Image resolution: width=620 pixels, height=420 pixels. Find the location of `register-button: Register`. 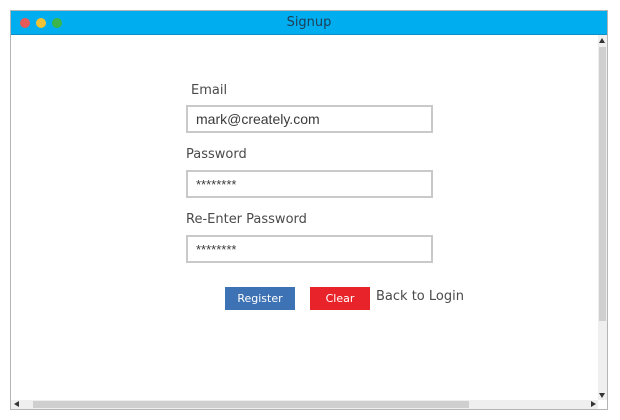

register-button: Register is located at coordinates (260, 298).